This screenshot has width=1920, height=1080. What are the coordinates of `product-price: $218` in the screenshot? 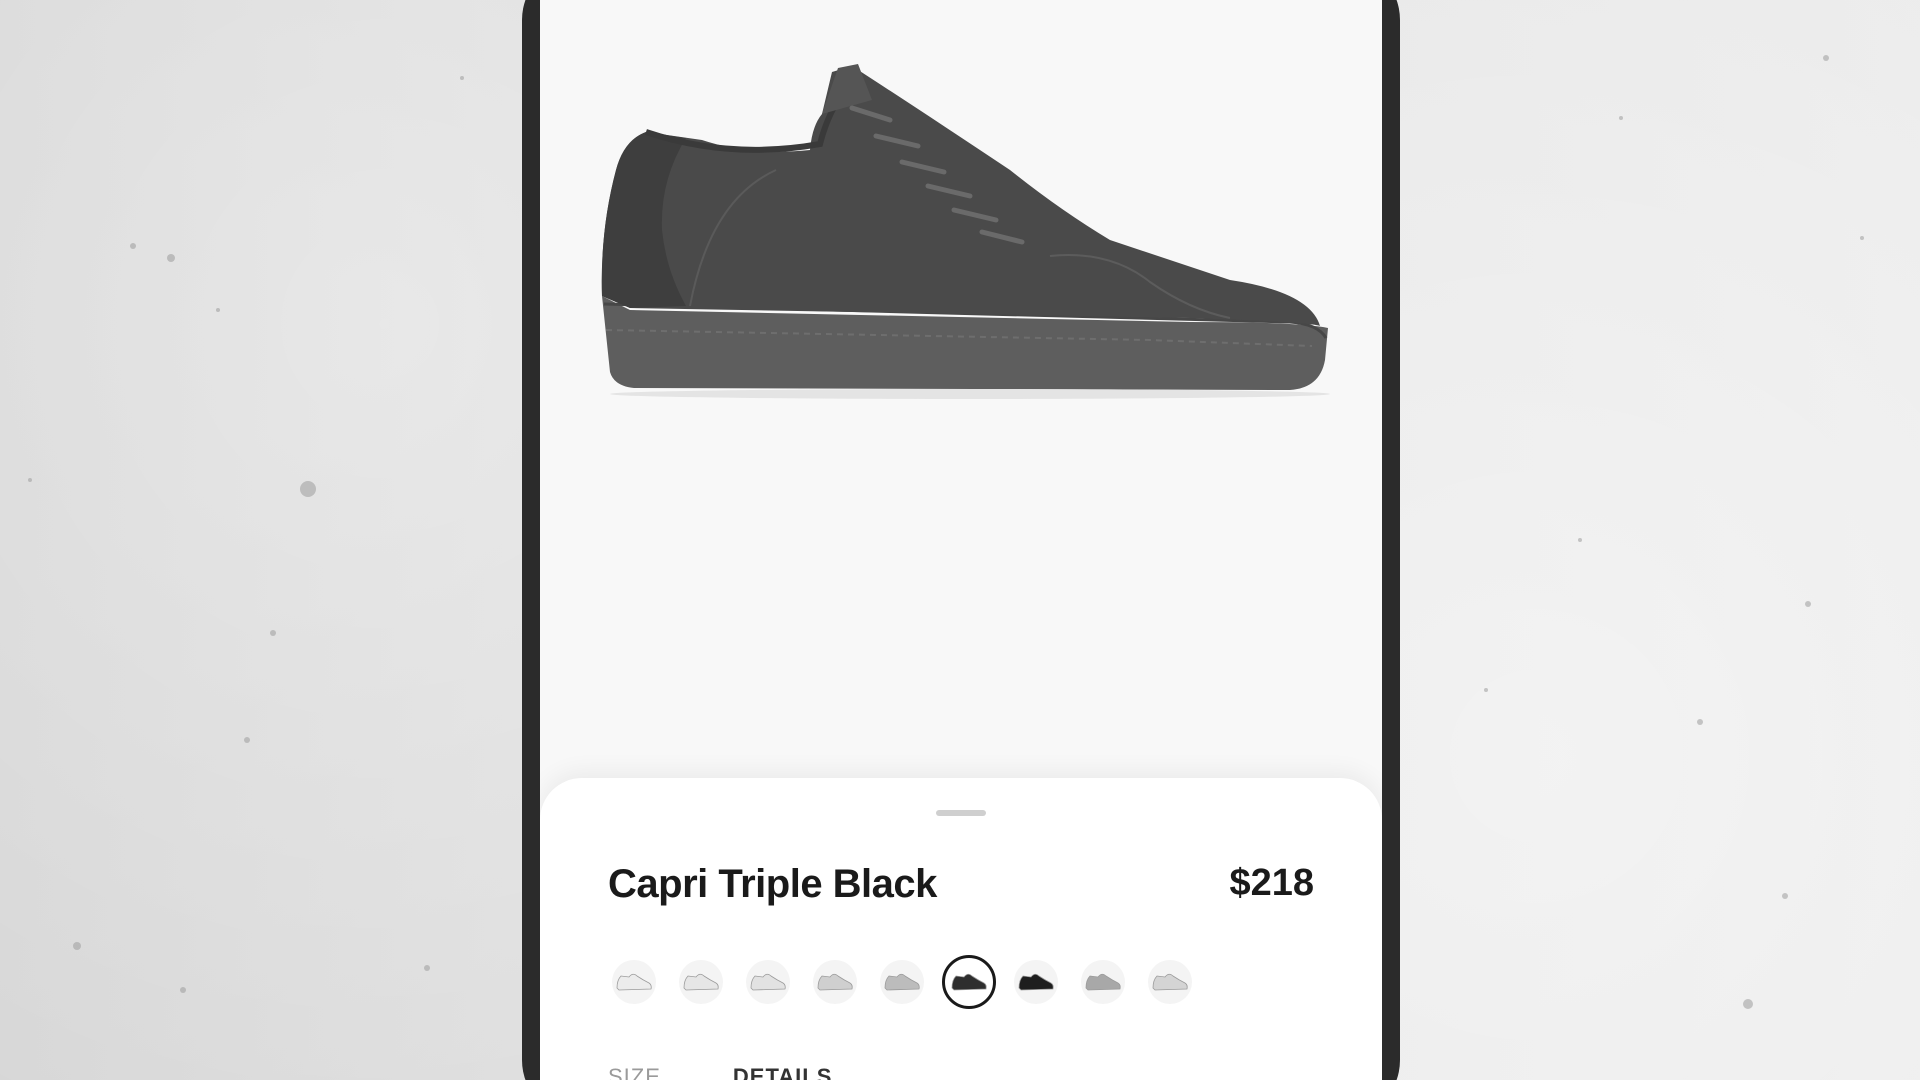 It's located at (1271, 883).